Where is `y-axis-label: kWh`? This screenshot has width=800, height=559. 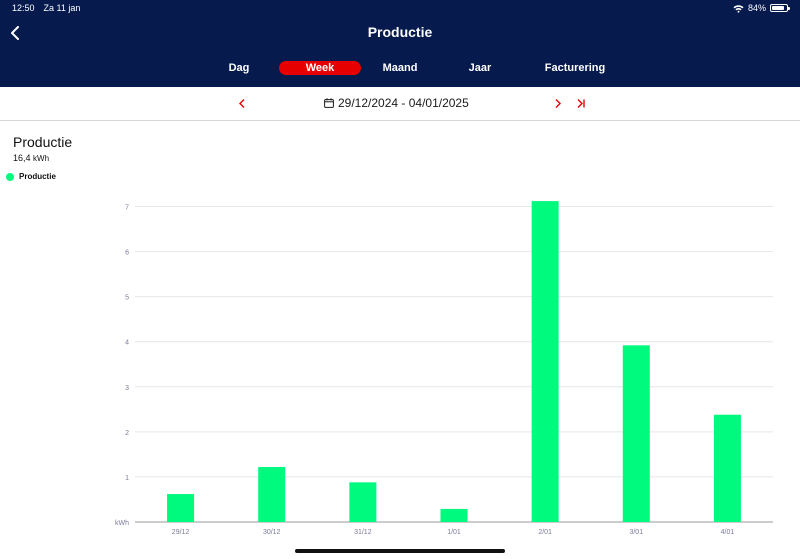 y-axis-label: kWh is located at coordinates (122, 523).